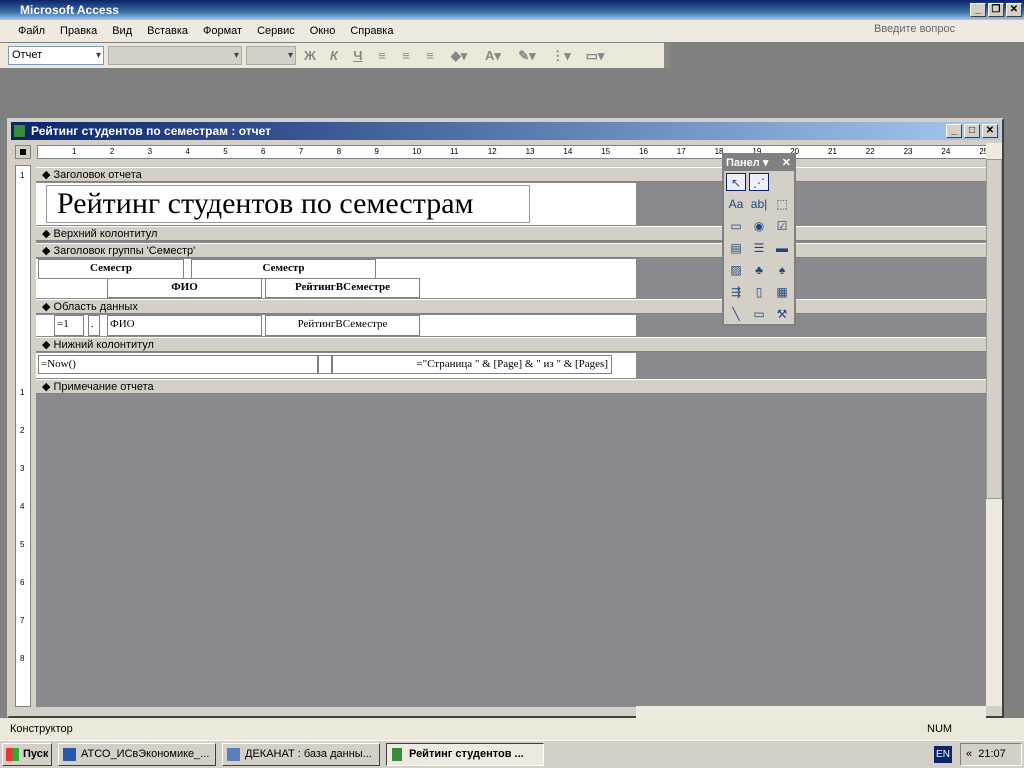 The height and width of the screenshot is (768, 1024). I want to click on subform-tool-icon: ▦, so click(782, 292).